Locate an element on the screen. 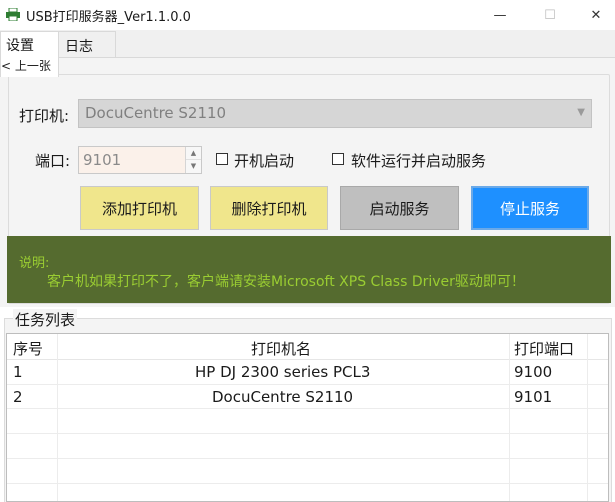  port-spin-buttons: ▲ ▼ is located at coordinates (193, 160).